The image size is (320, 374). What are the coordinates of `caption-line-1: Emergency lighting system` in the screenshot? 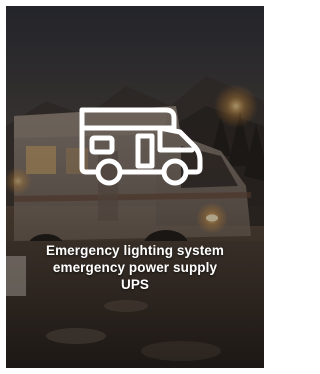 It's located at (135, 250).